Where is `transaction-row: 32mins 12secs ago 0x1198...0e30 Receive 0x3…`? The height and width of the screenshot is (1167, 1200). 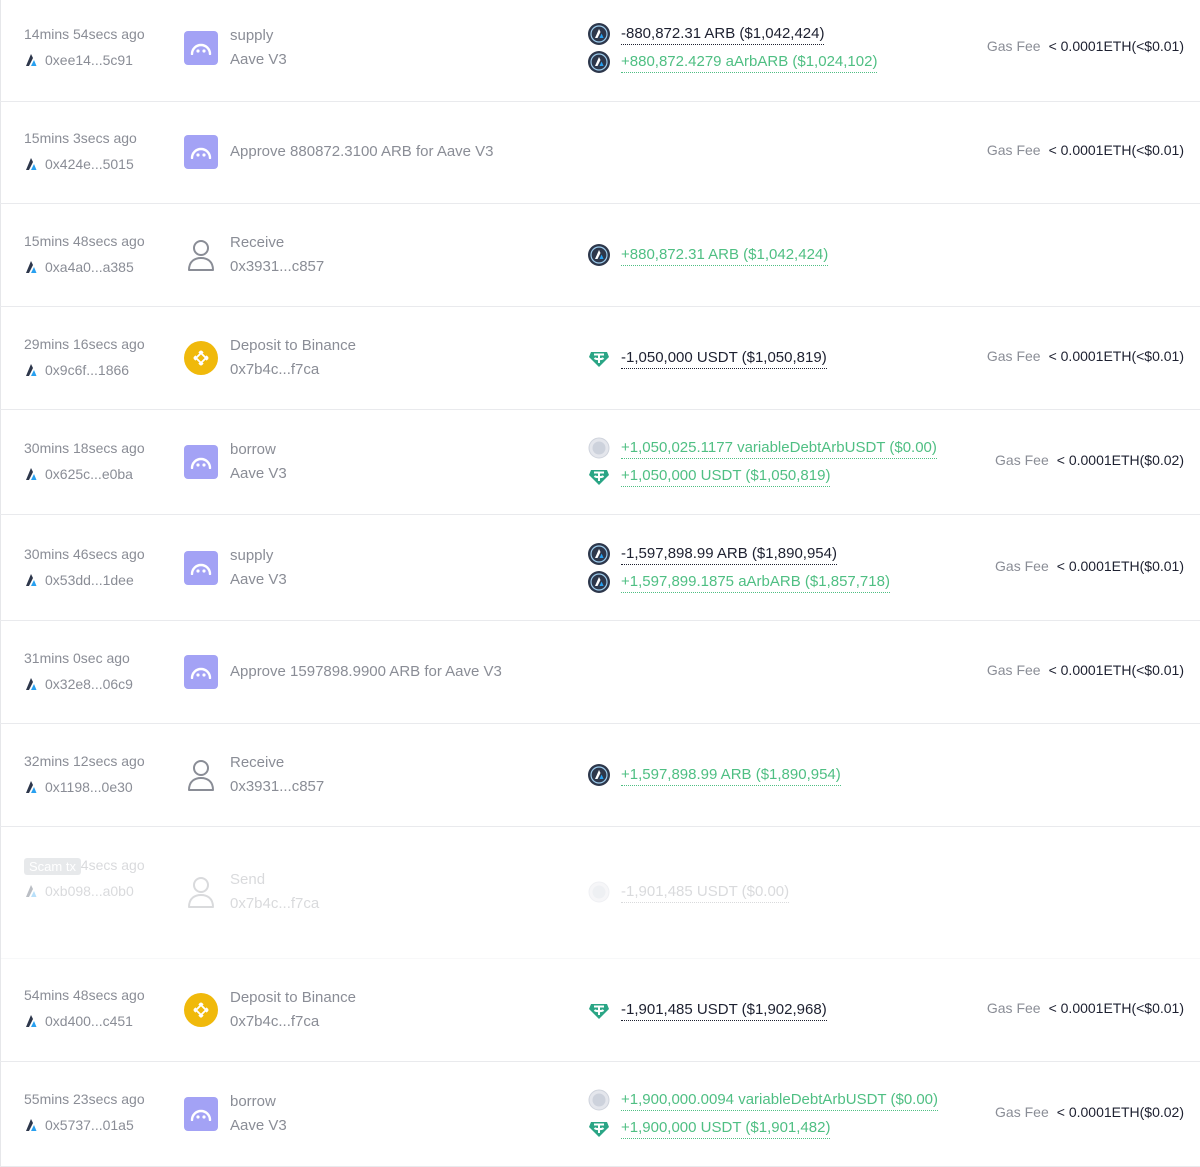
transaction-row: 32mins 12secs ago 0x1198...0e30 Receive 0x3… is located at coordinates (600, 775).